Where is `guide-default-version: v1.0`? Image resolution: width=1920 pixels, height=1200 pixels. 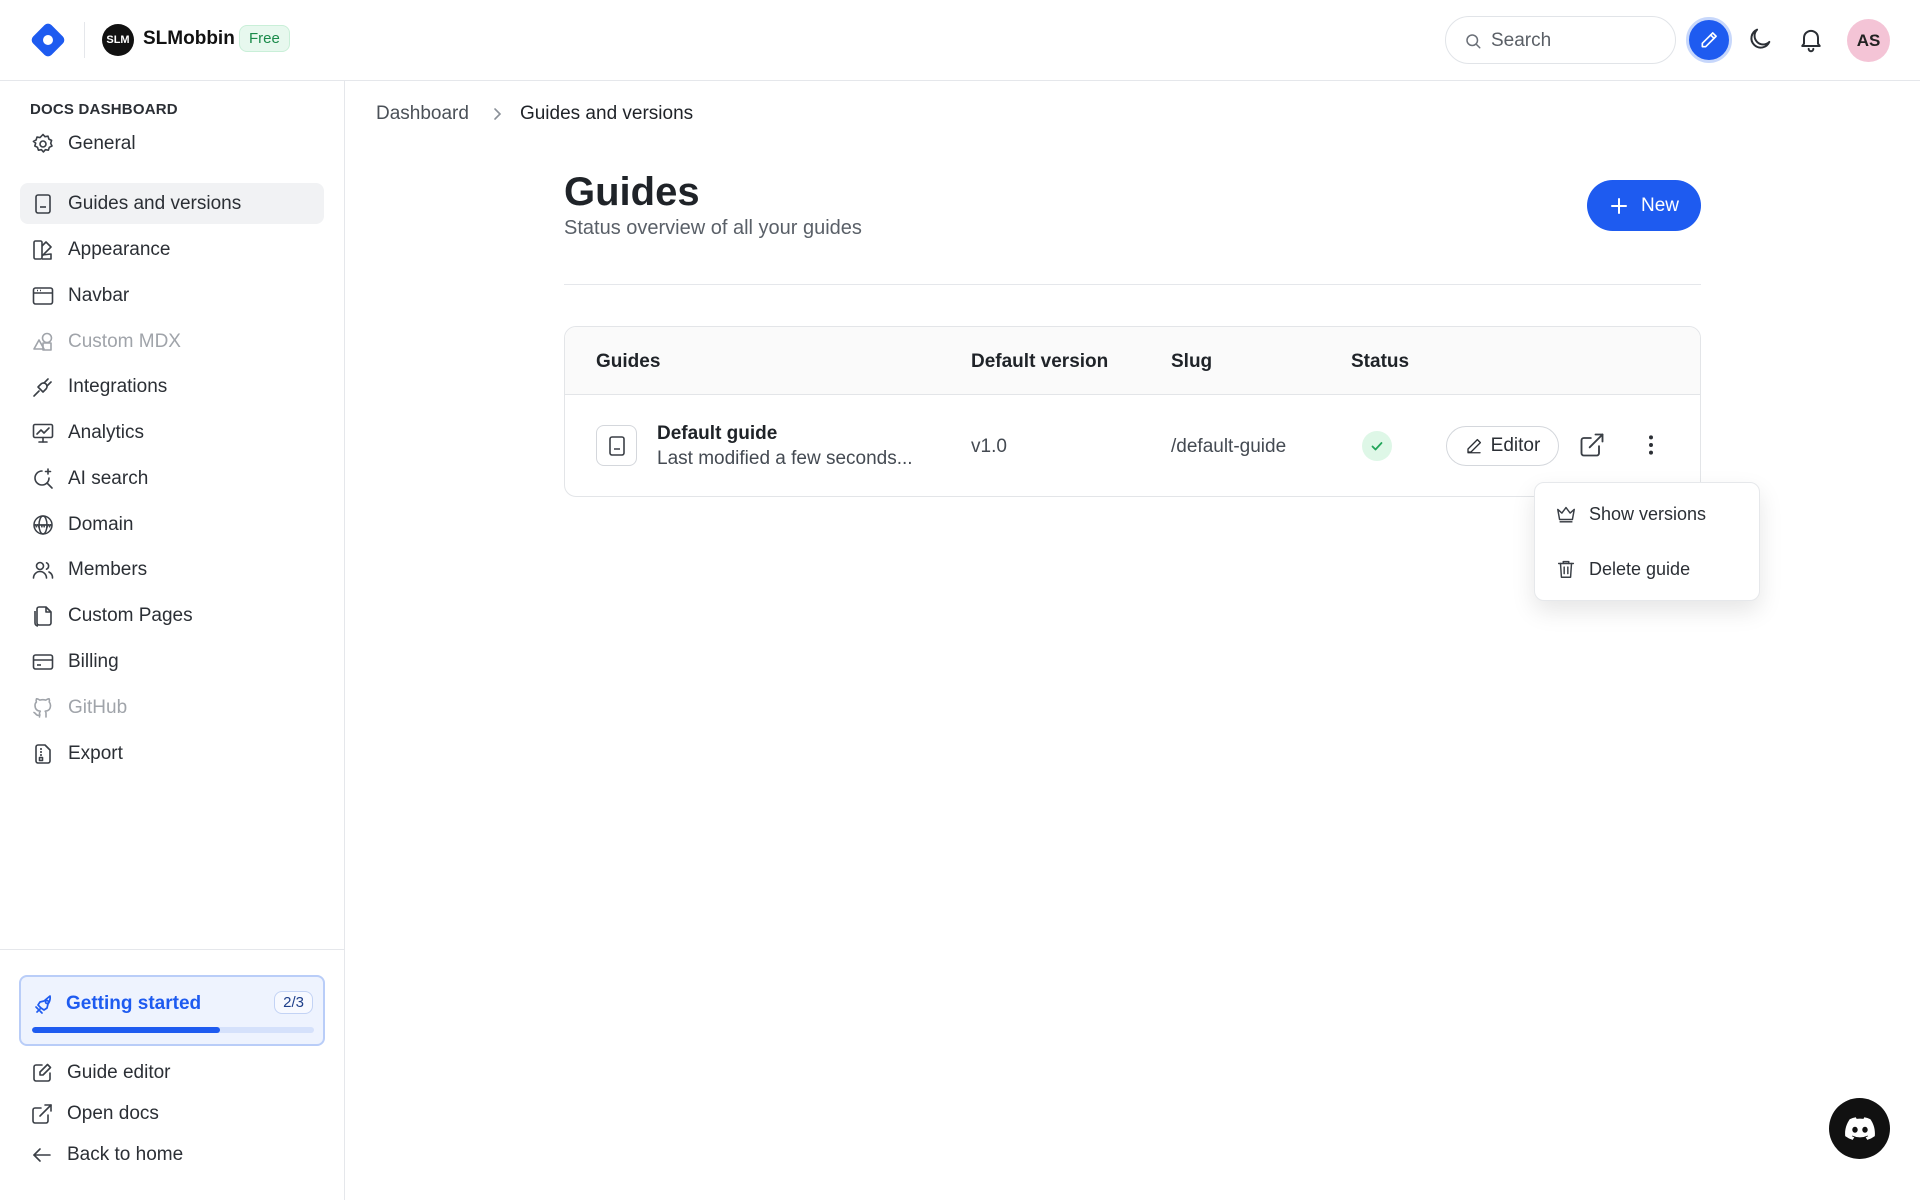 guide-default-version: v1.0 is located at coordinates (989, 446).